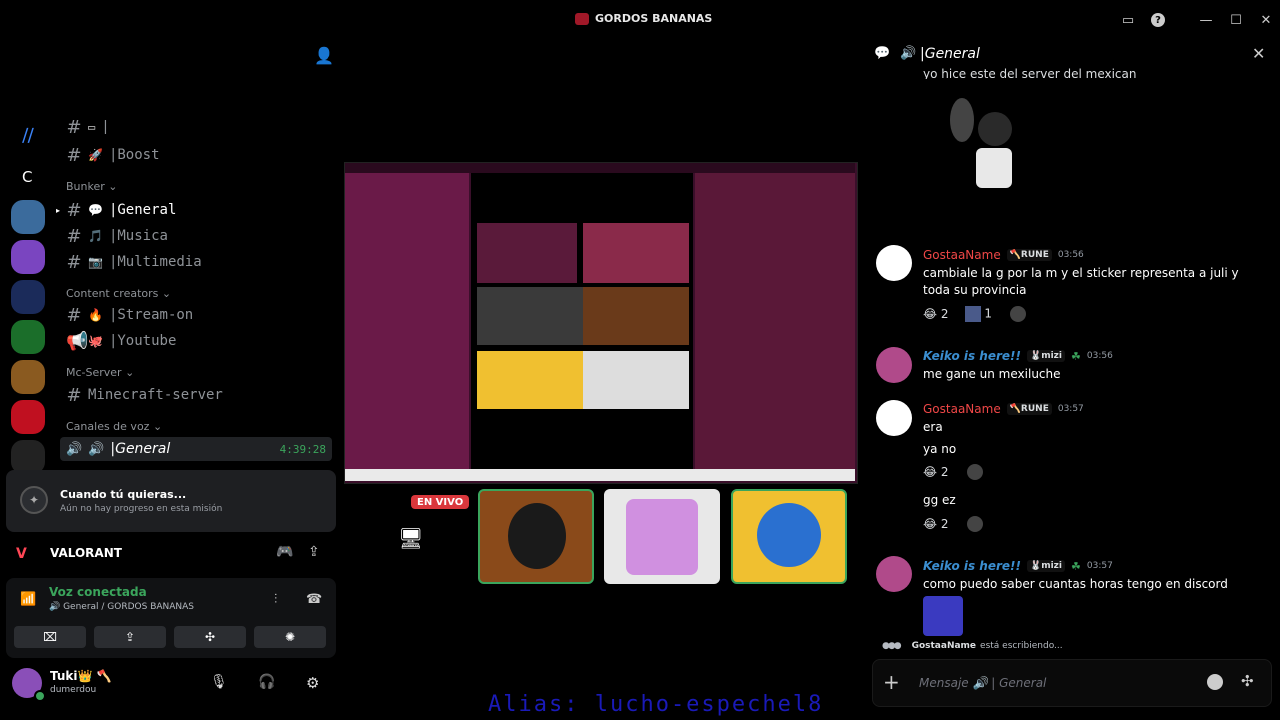 The width and height of the screenshot is (1280, 720). I want to click on help-icon: ?, so click(1158, 20).